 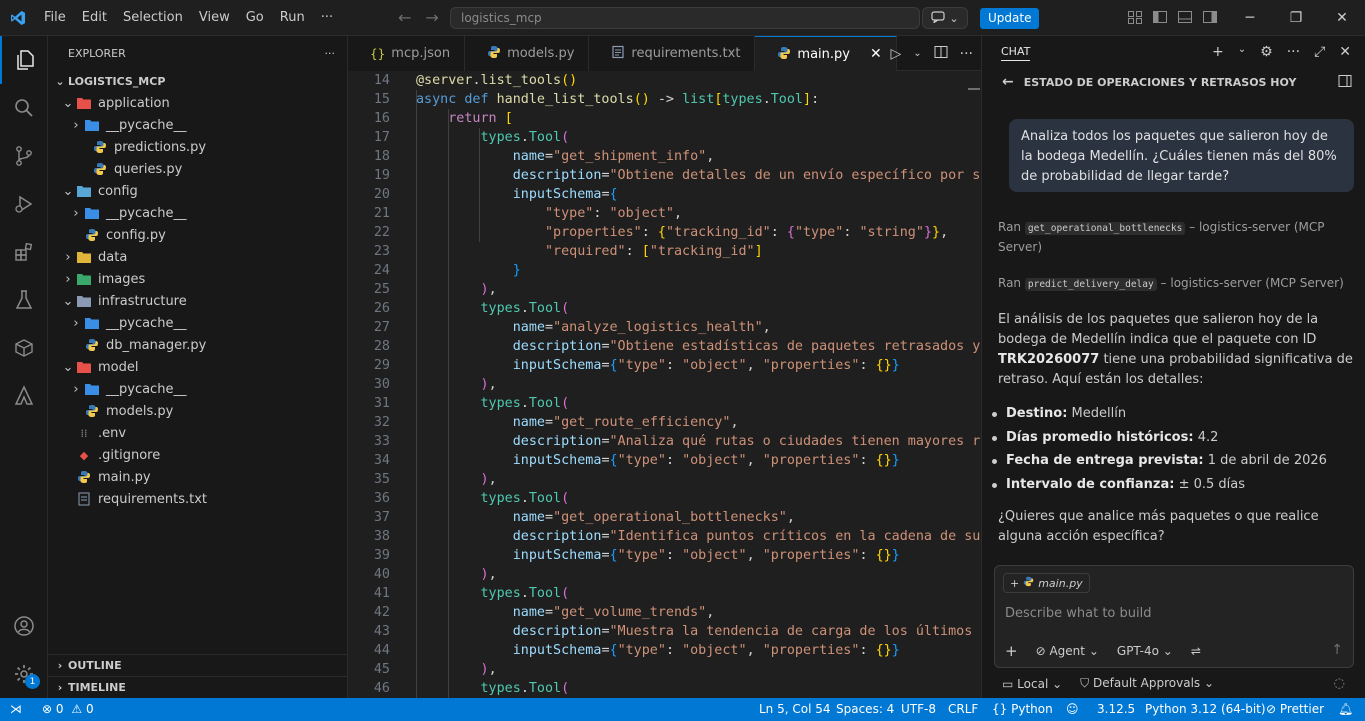 I want to click on explorer-item: config.py, so click(x=198, y=235).